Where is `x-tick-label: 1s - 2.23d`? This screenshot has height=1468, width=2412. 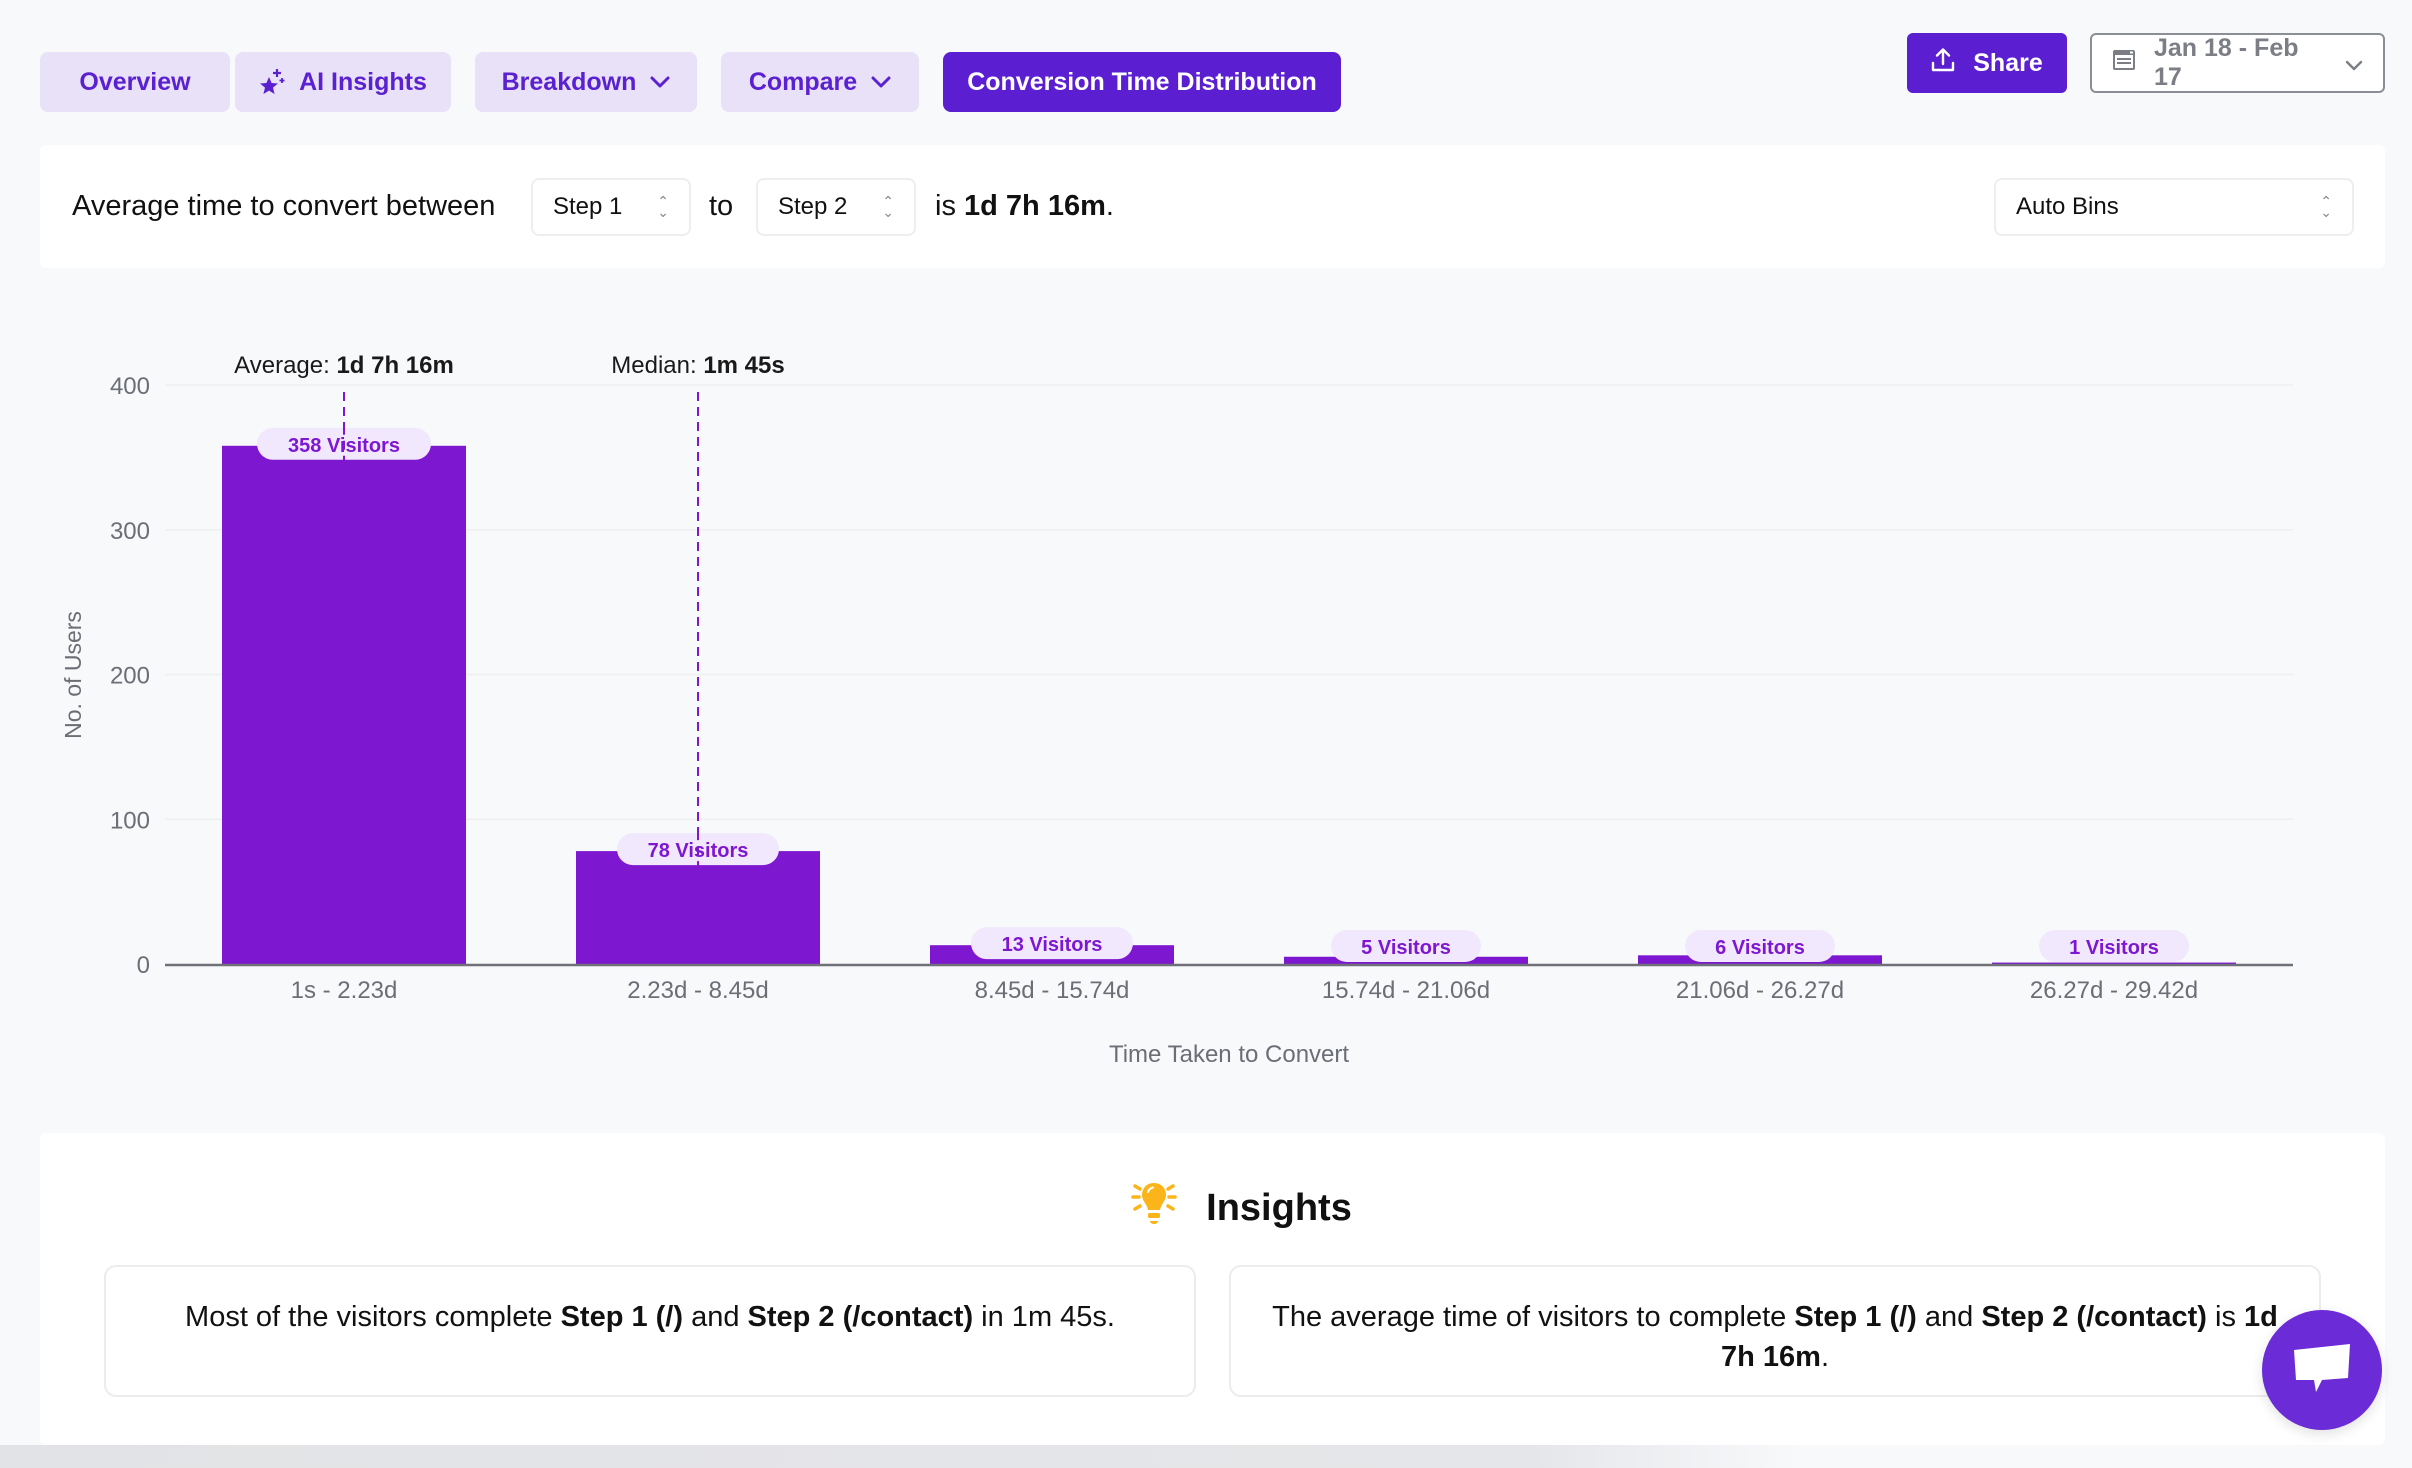
x-tick-label: 1s - 2.23d is located at coordinates (344, 990).